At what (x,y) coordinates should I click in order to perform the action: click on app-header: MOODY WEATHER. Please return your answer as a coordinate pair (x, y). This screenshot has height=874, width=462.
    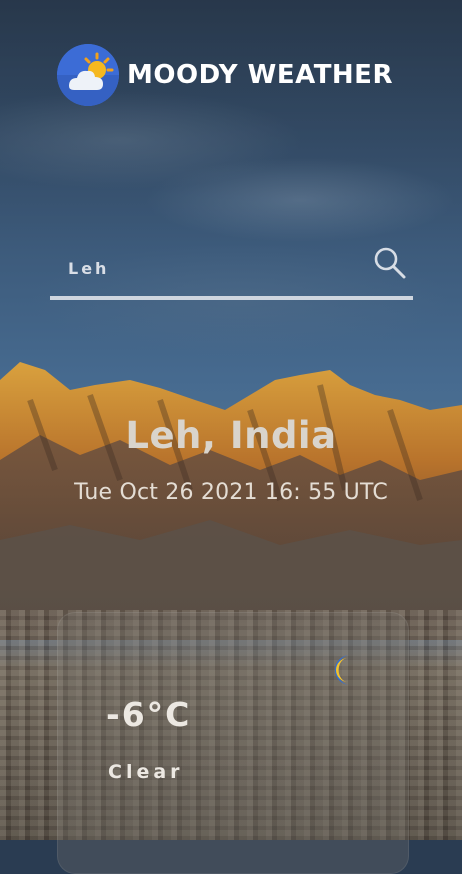
    Looking at the image, I should click on (225, 75).